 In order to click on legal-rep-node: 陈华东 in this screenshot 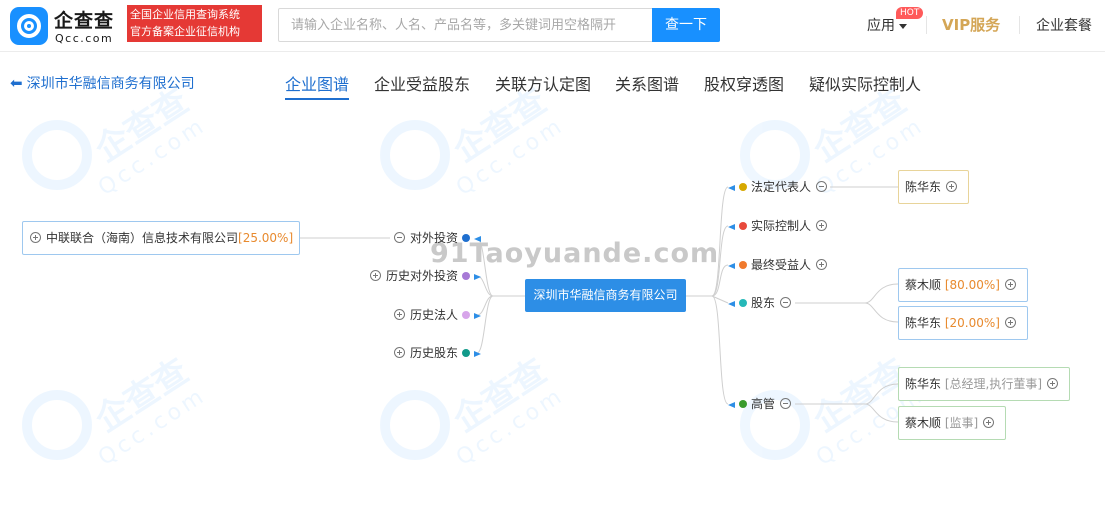, I will do `click(934, 187)`.